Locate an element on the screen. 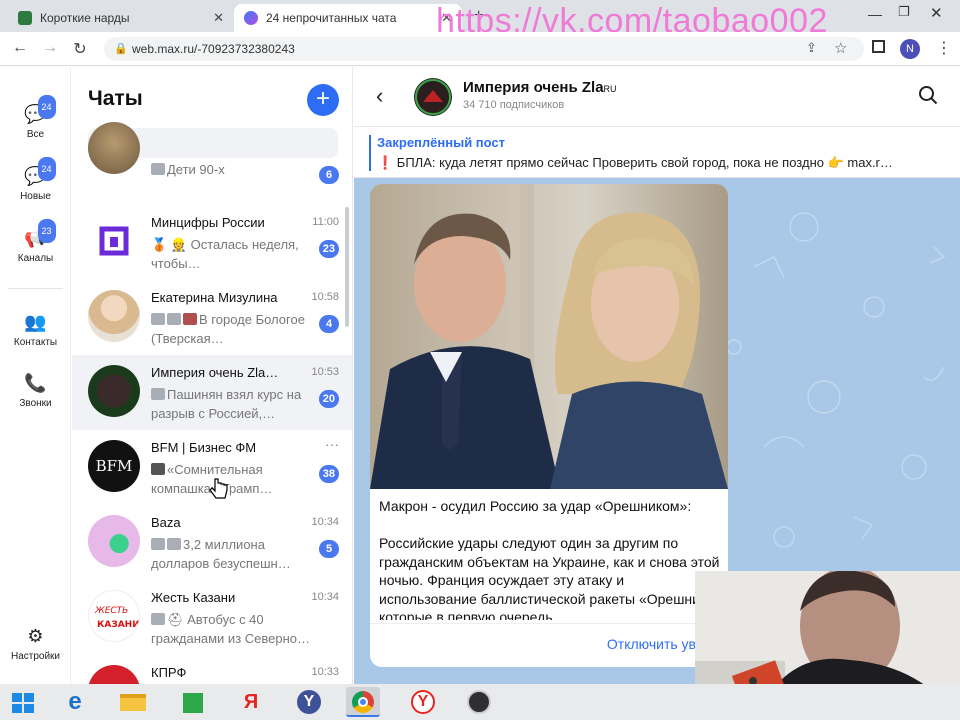  search-icon is located at coordinates (928, 95).